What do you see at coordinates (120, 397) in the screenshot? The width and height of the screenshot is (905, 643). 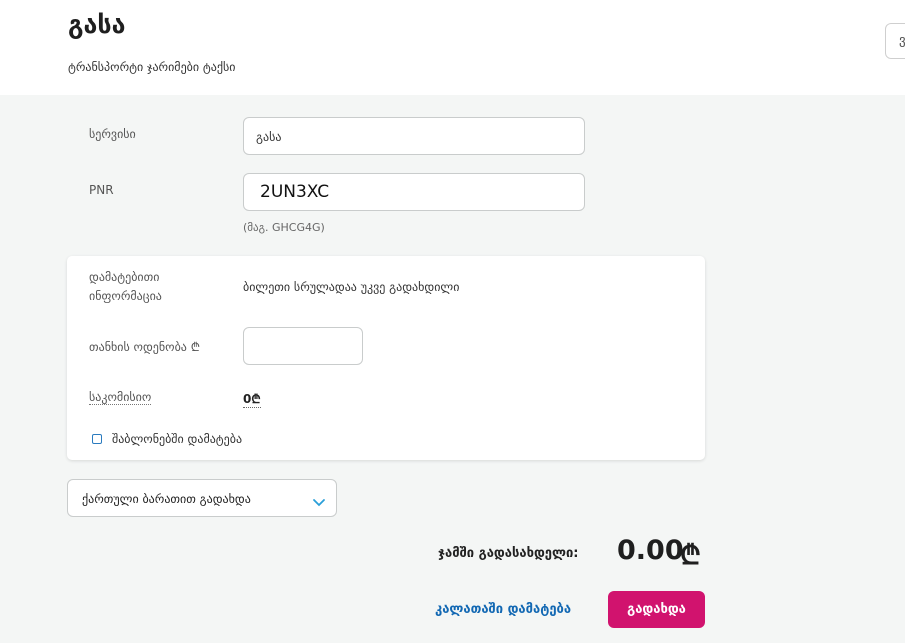 I see `commission-label: საკომისიო` at bounding box center [120, 397].